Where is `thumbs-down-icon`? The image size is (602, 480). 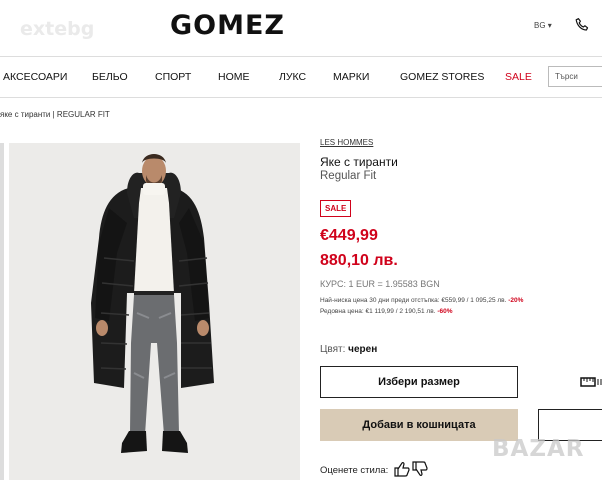
thumbs-down-icon is located at coordinates (420, 469).